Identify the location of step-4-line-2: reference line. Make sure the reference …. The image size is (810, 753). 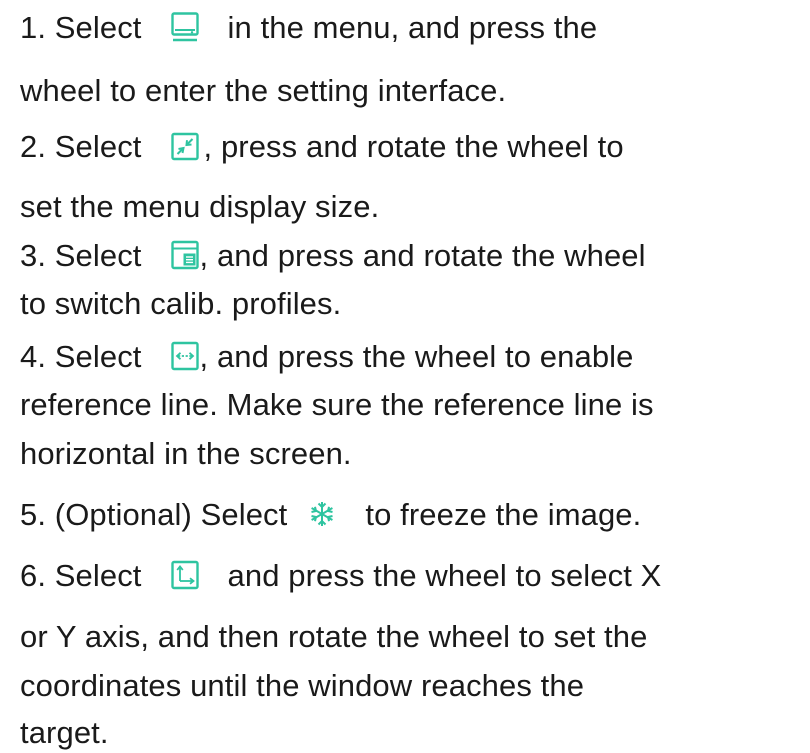
(337, 404).